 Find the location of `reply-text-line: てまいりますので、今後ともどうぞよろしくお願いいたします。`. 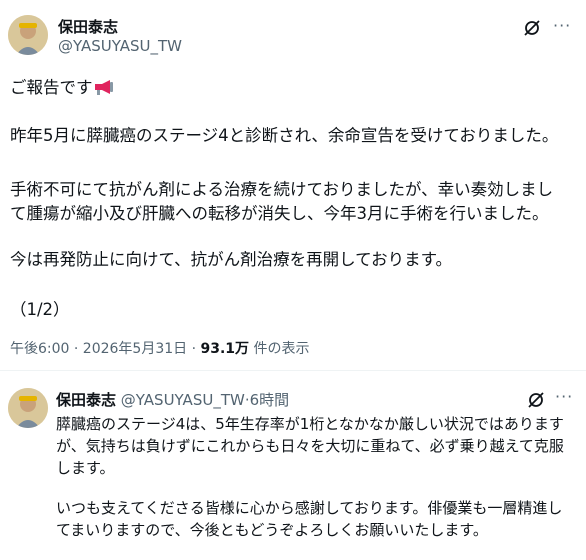

reply-text-line: てまいりますので、今後ともどうぞよろしくお願いいたします。 is located at coordinates (272, 530).